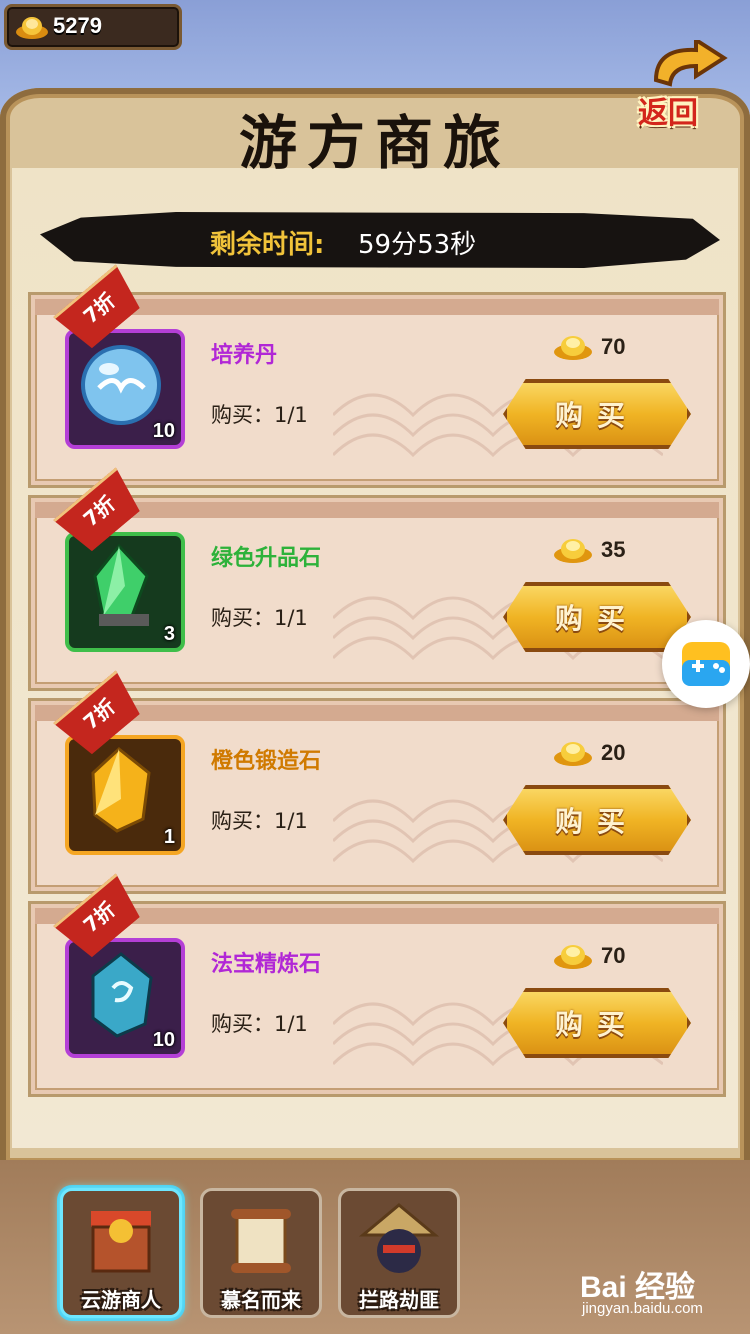 The height and width of the screenshot is (1334, 750). I want to click on item-price: 35, so click(589, 550).